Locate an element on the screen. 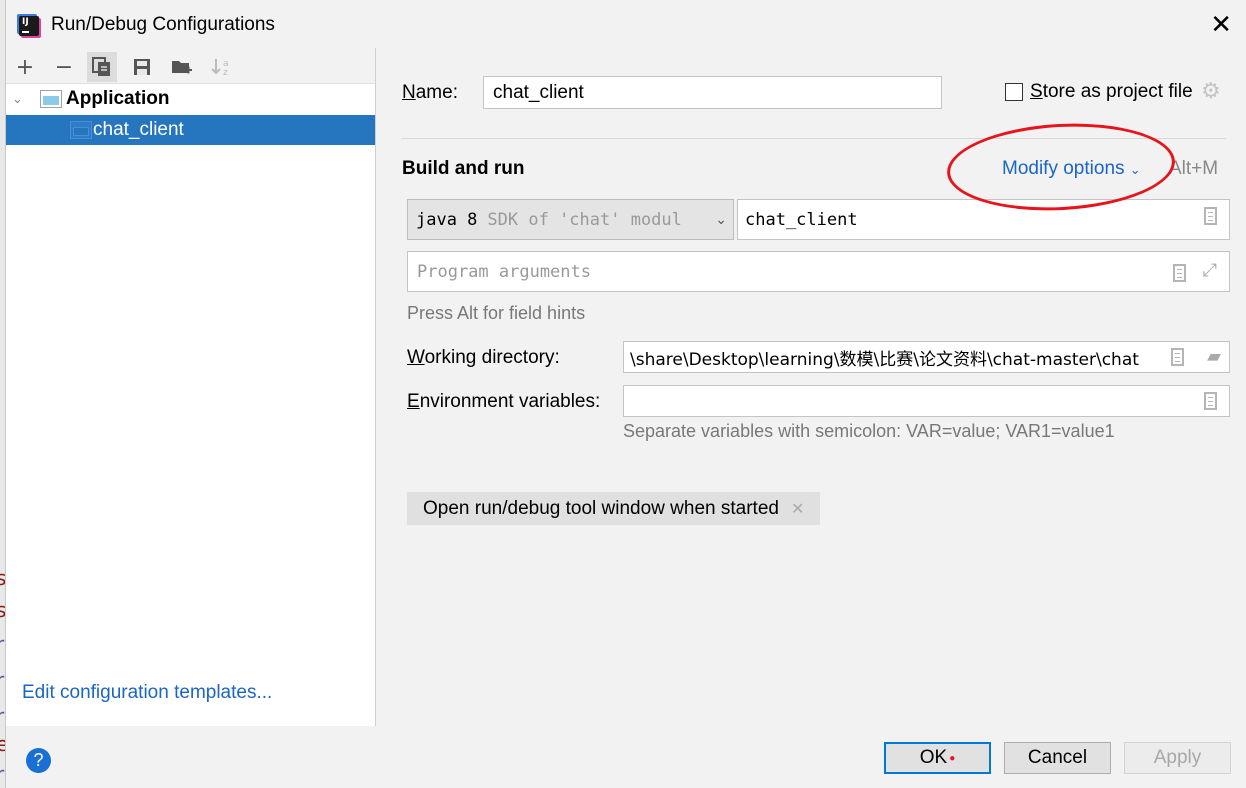  modify-options-link: Modify options ⌄ is located at coordinates (1071, 169).